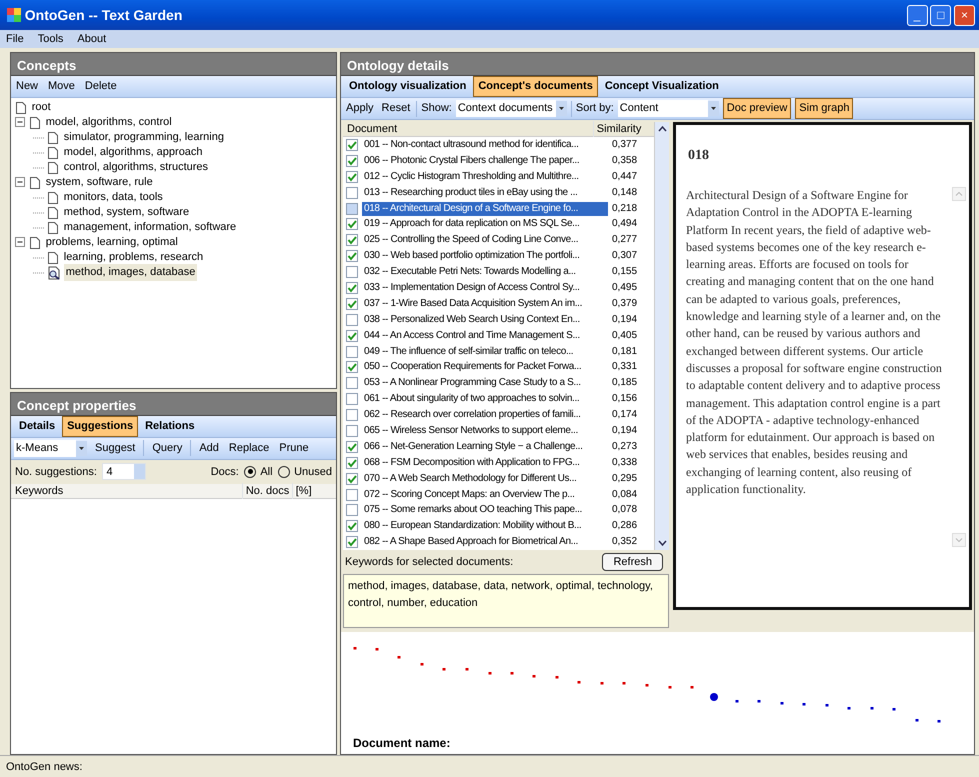 This screenshot has width=979, height=777. What do you see at coordinates (284, 472) in the screenshot?
I see `radio-button` at bounding box center [284, 472].